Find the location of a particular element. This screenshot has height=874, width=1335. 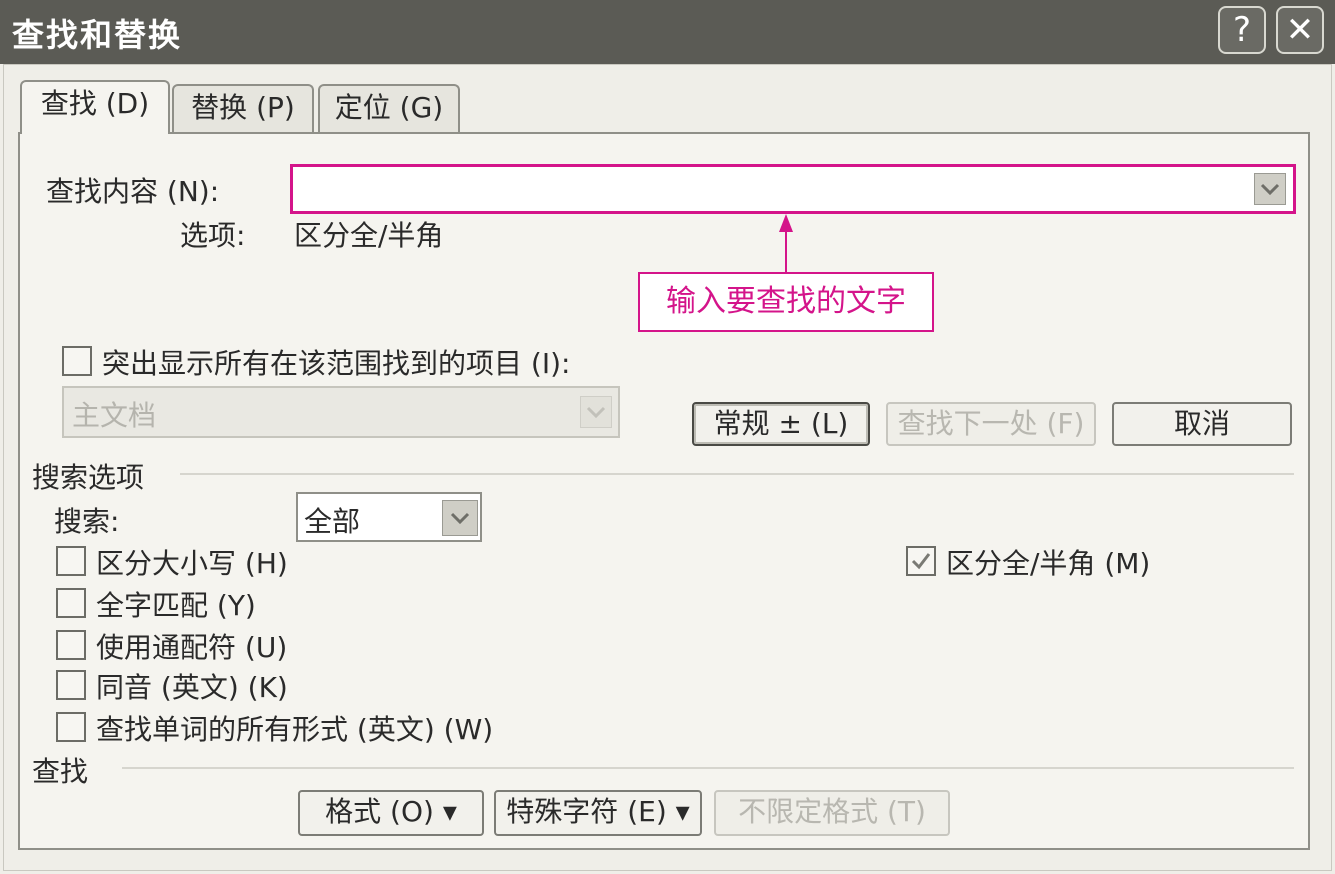

scope-dropdown-button is located at coordinates (596, 412).